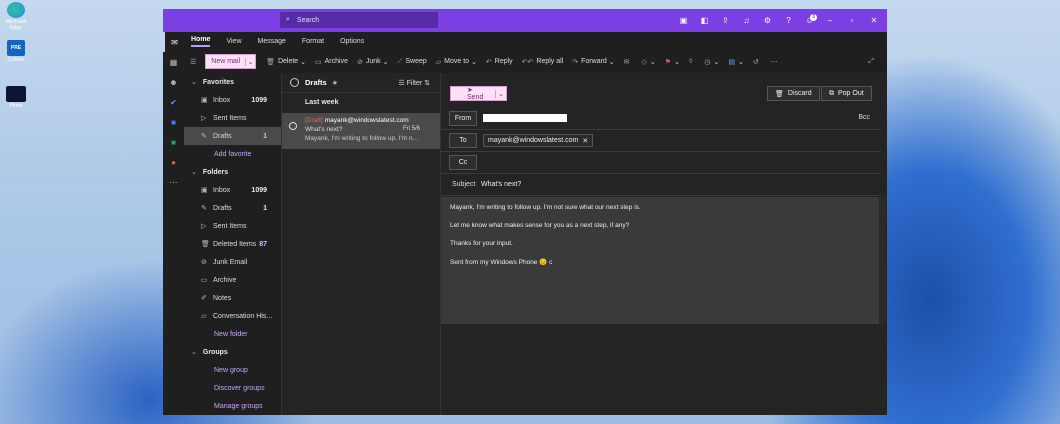  Describe the element at coordinates (456, 62) in the screenshot. I see `move-to-button: ▱ Move to ⌄` at that location.